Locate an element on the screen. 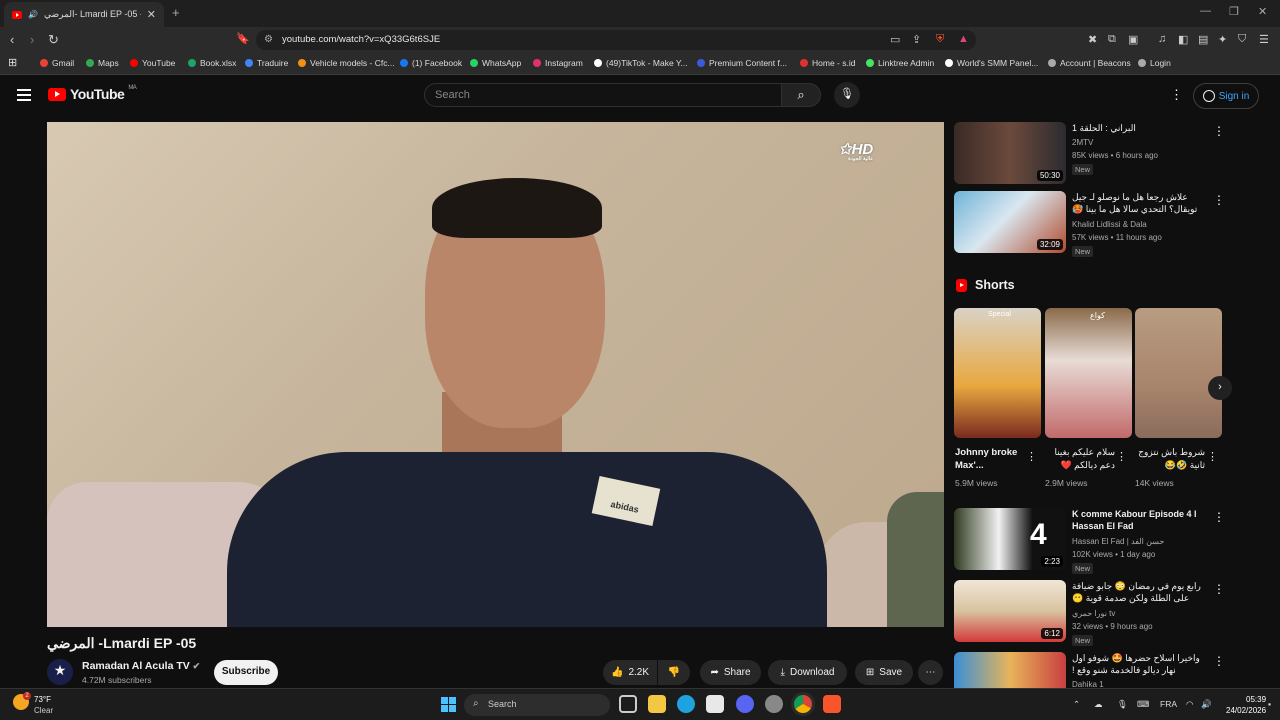  video-thumbnail: 4 2:23 is located at coordinates (1010, 539).